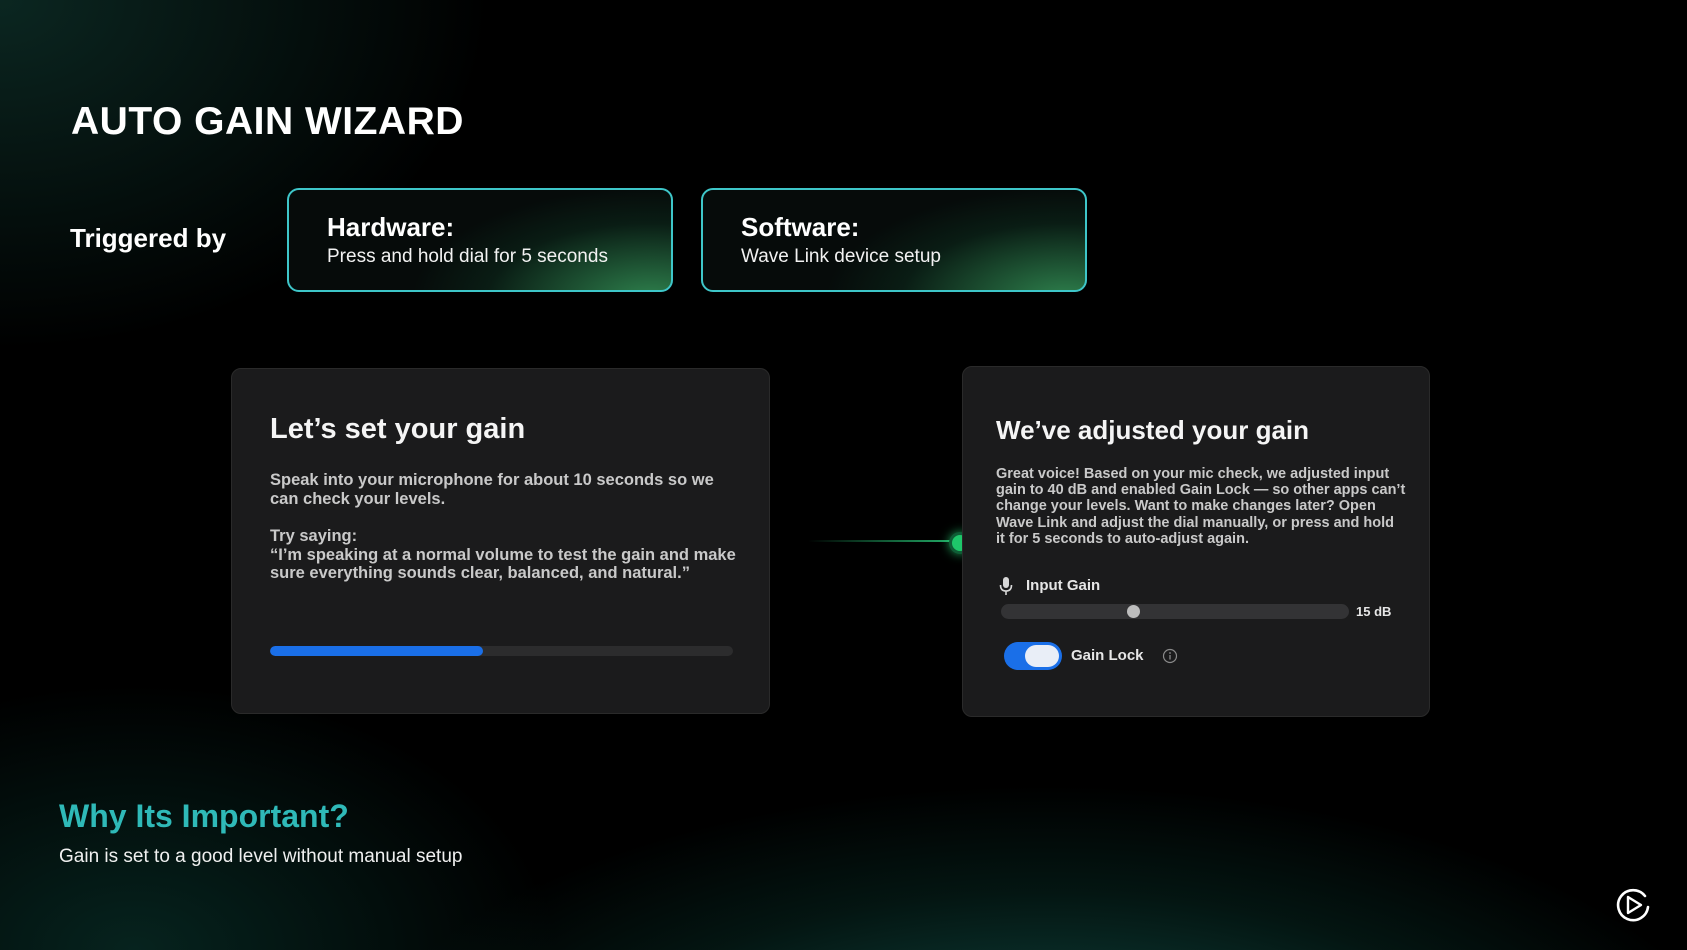 The height and width of the screenshot is (950, 1687). I want to click on gain-lock-toggle, so click(1033, 656).